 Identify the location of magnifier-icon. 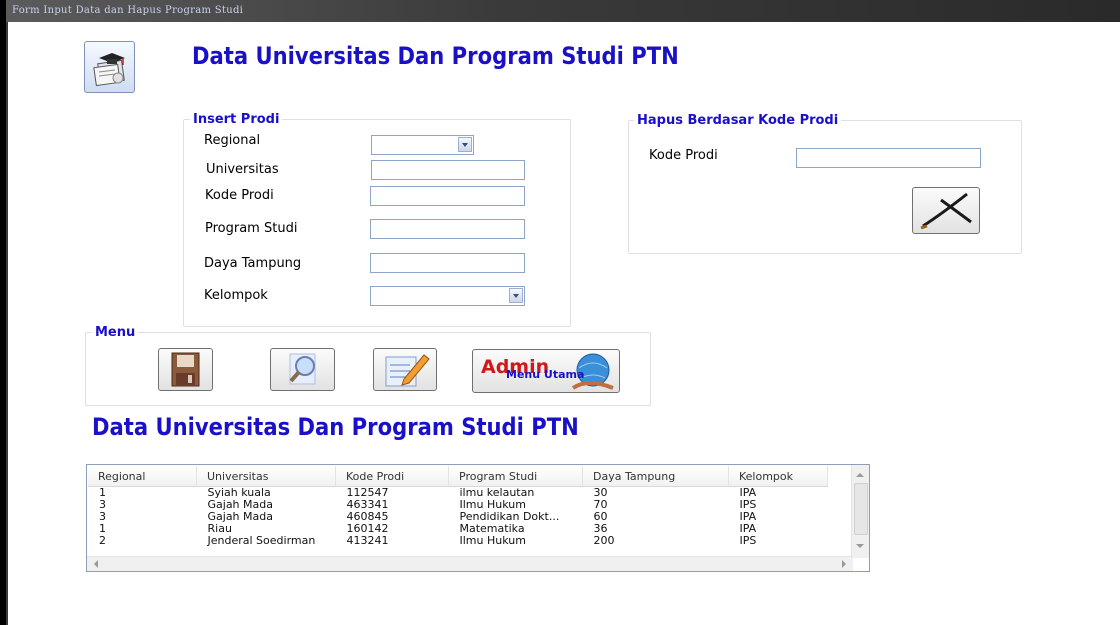
(302, 369).